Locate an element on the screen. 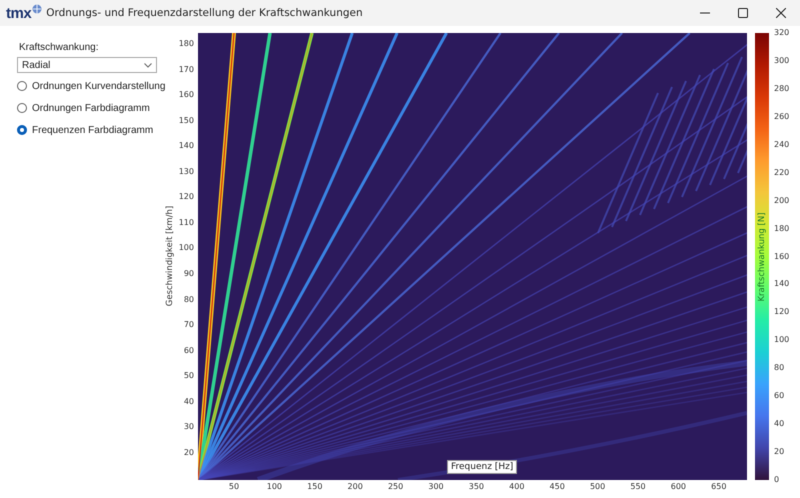 This screenshot has width=800, height=498. y-tick-label: 150 is located at coordinates (186, 120).